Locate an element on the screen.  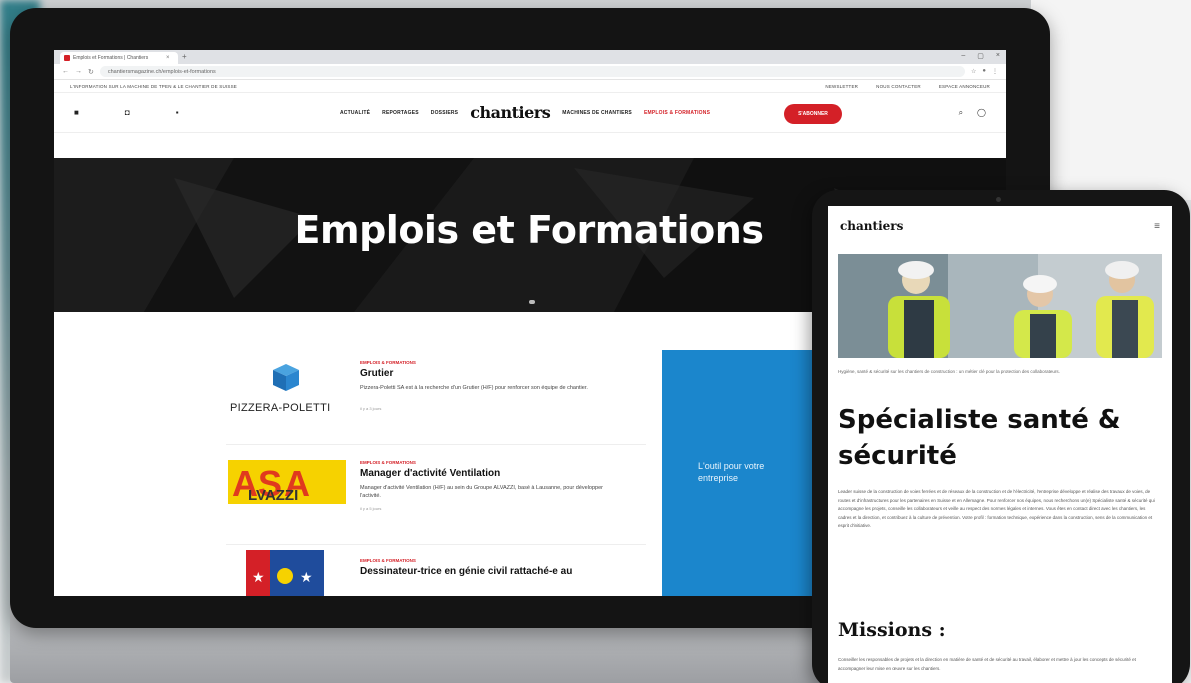
nav-item-dossiers: DOSSIERS is located at coordinates (444, 113).